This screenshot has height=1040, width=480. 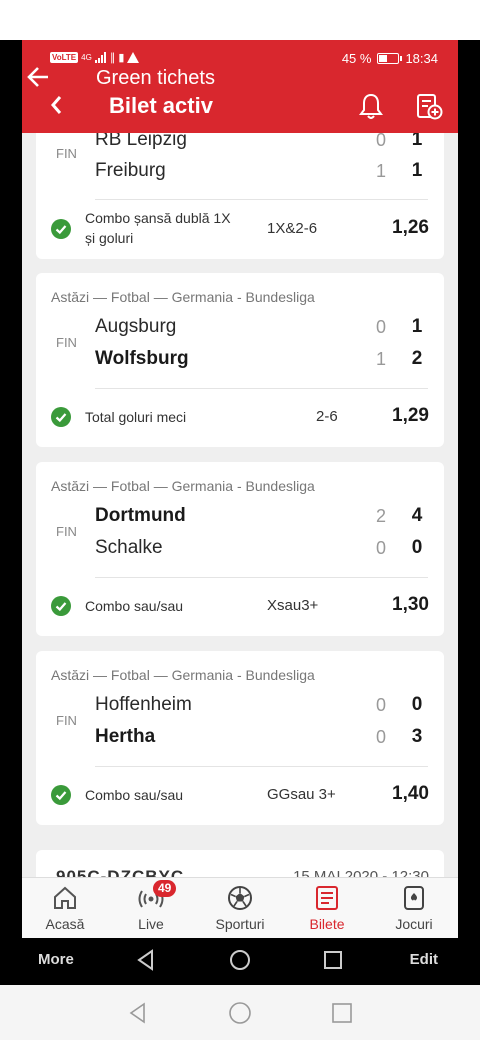 What do you see at coordinates (158, 228) in the screenshot?
I see `bet-market: Combo șansă dublă 1X și goluri` at bounding box center [158, 228].